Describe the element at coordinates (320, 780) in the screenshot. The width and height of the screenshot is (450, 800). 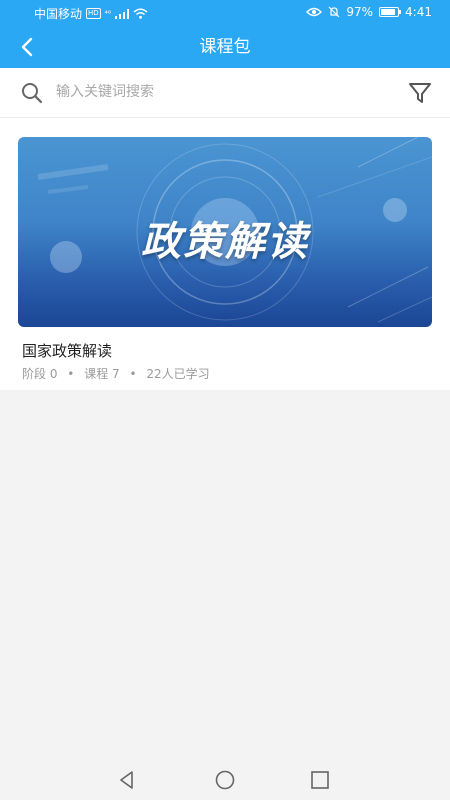
I see `recents-square-icon` at that location.